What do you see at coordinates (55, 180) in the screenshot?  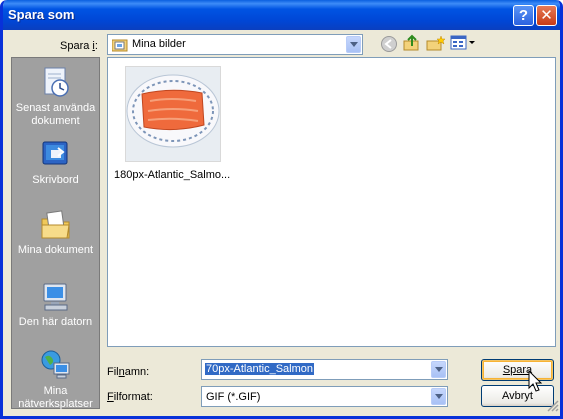 I see `place-label: Skrivbord` at bounding box center [55, 180].